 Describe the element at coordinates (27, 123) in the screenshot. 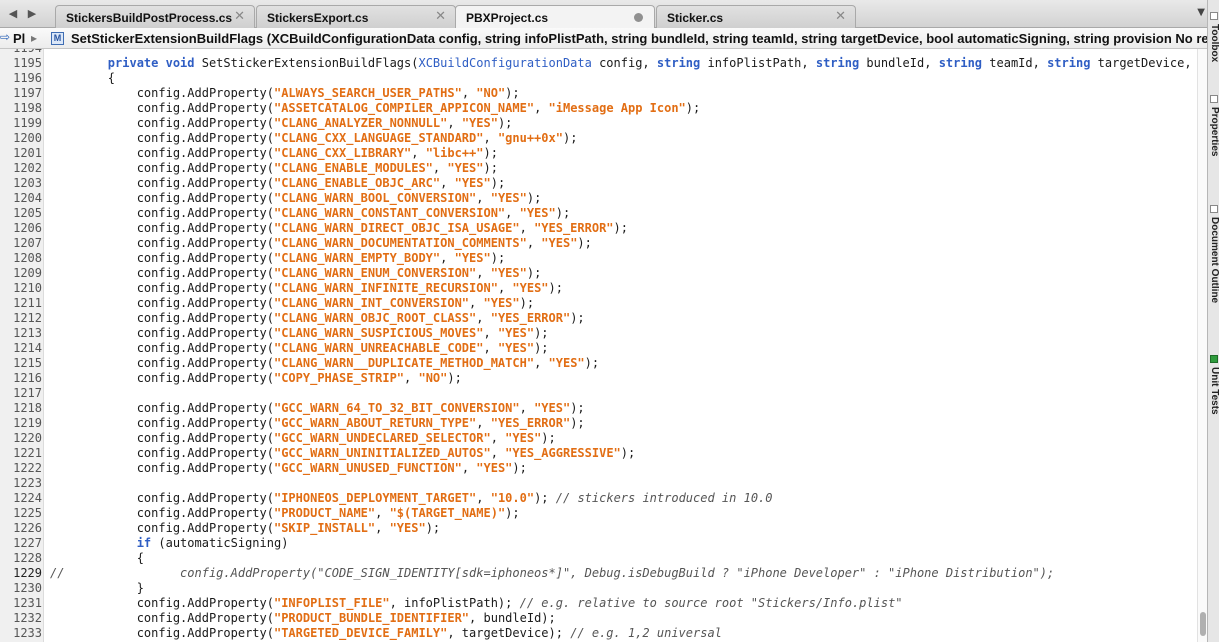

I see `line-number: 1199` at that location.